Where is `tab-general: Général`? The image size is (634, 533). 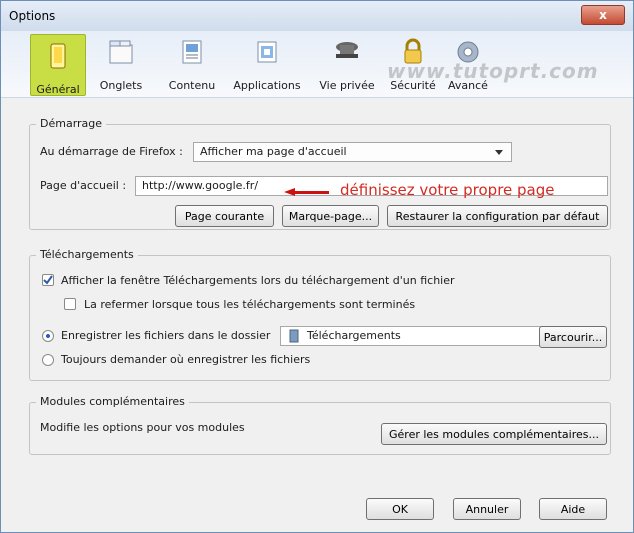 tab-general: Général is located at coordinates (58, 65).